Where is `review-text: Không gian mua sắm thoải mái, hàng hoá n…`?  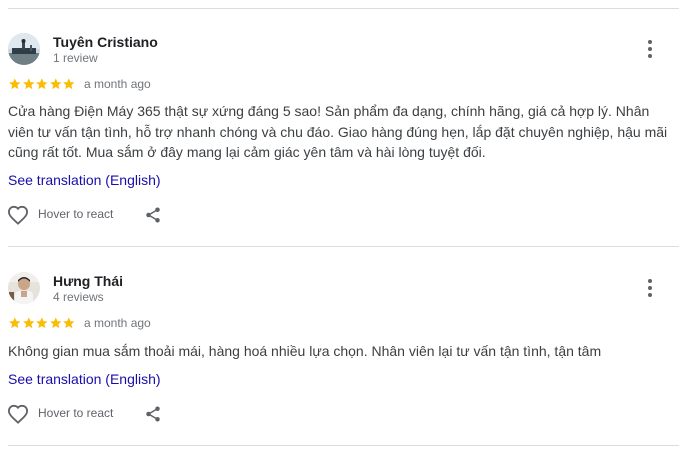 review-text: Không gian mua sắm thoải mái, hàng hoá n… is located at coordinates (305, 351).